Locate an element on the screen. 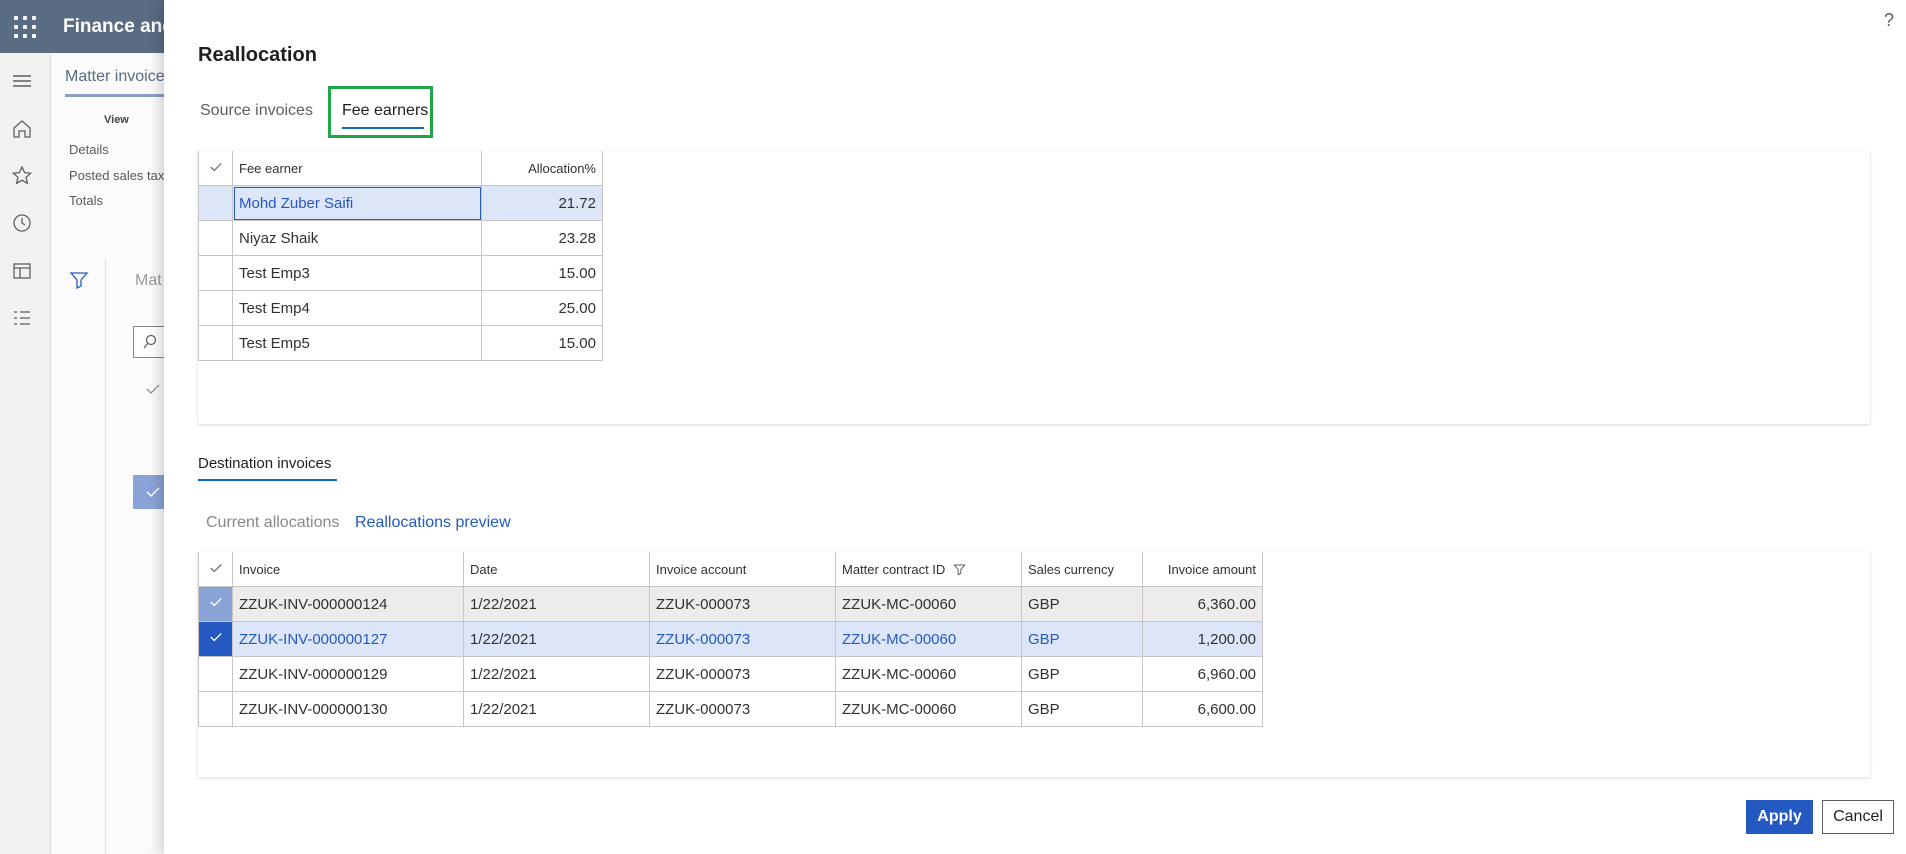  fee-earner-name-cell: Test Emp4 is located at coordinates (357, 308).